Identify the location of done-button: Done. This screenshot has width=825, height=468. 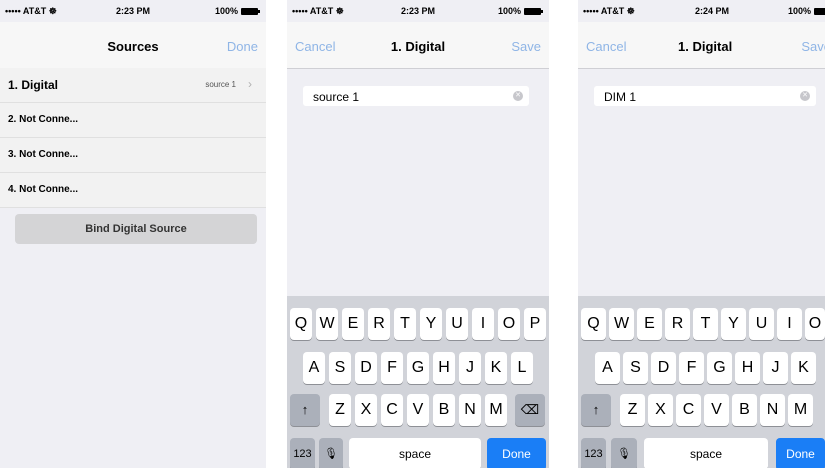
(242, 46).